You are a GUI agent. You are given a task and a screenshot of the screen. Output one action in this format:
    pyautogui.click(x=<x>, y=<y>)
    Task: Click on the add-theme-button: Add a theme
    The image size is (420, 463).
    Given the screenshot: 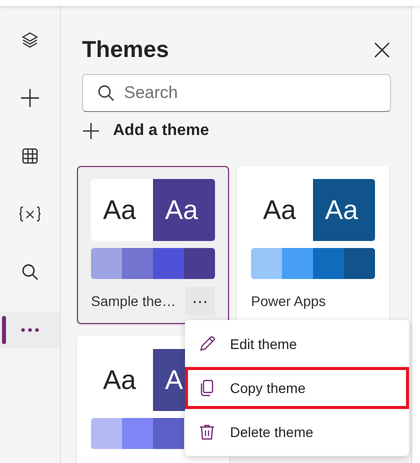 What is the action you would take?
    pyautogui.click(x=146, y=131)
    